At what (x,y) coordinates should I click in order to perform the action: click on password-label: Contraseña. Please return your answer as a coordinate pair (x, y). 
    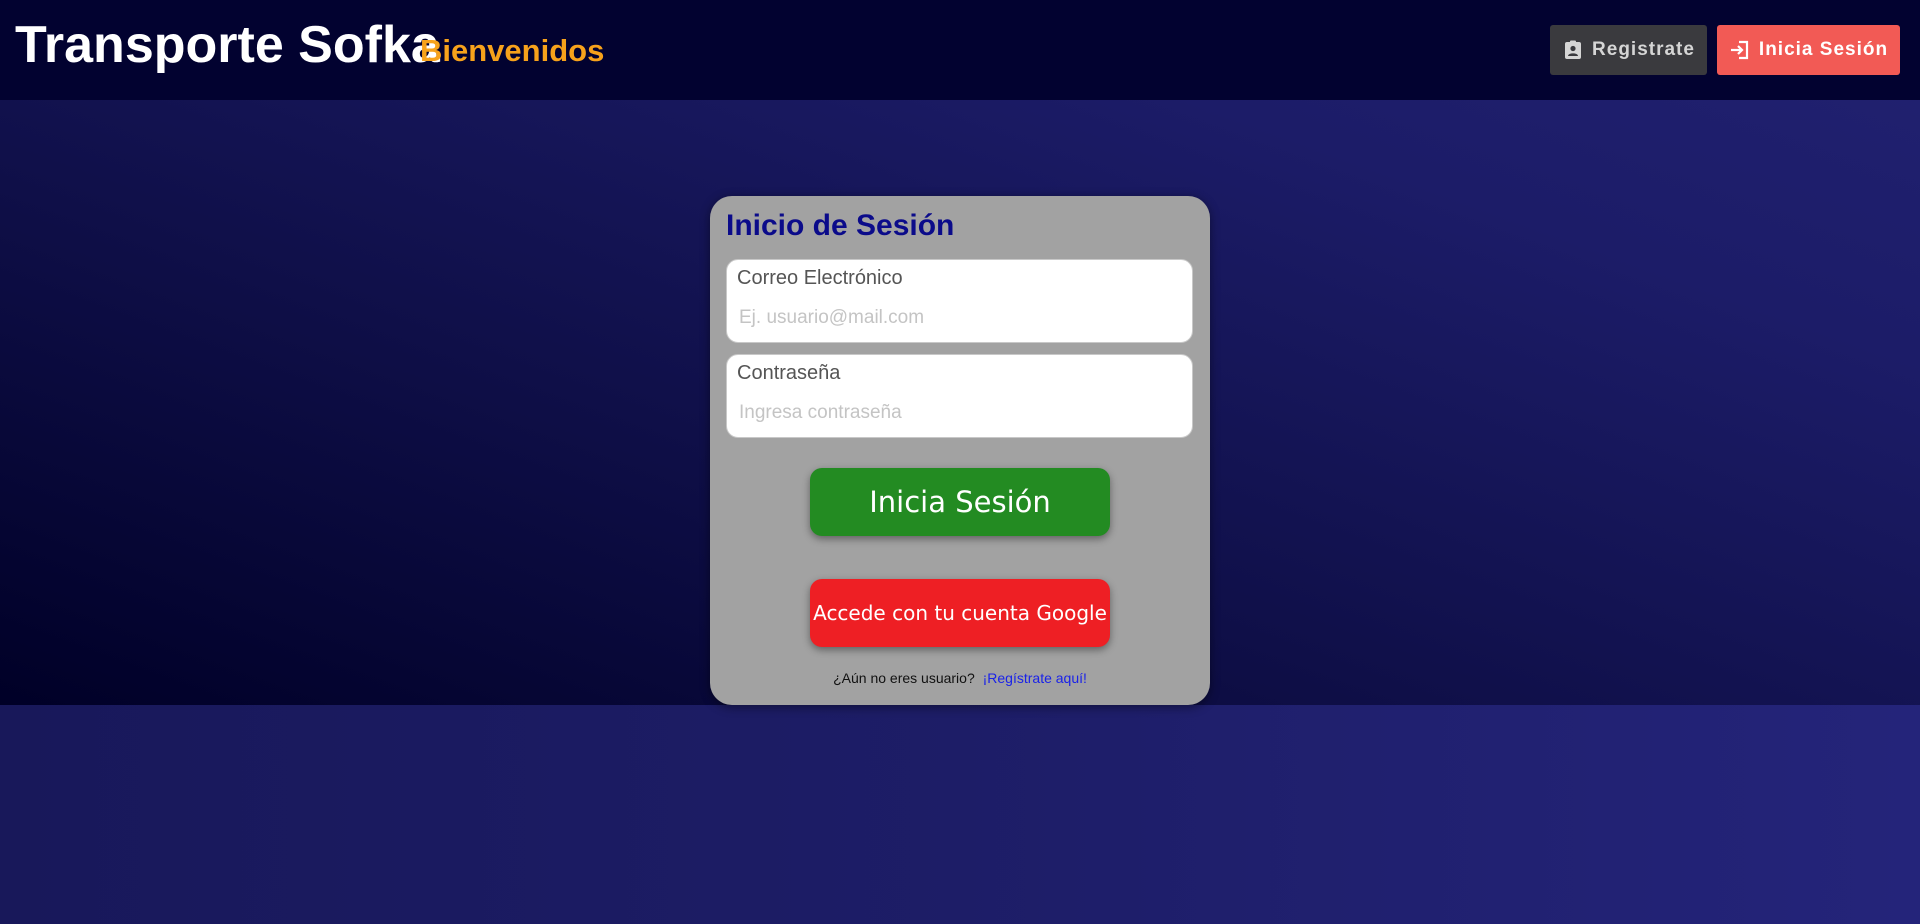
    Looking at the image, I should click on (789, 373).